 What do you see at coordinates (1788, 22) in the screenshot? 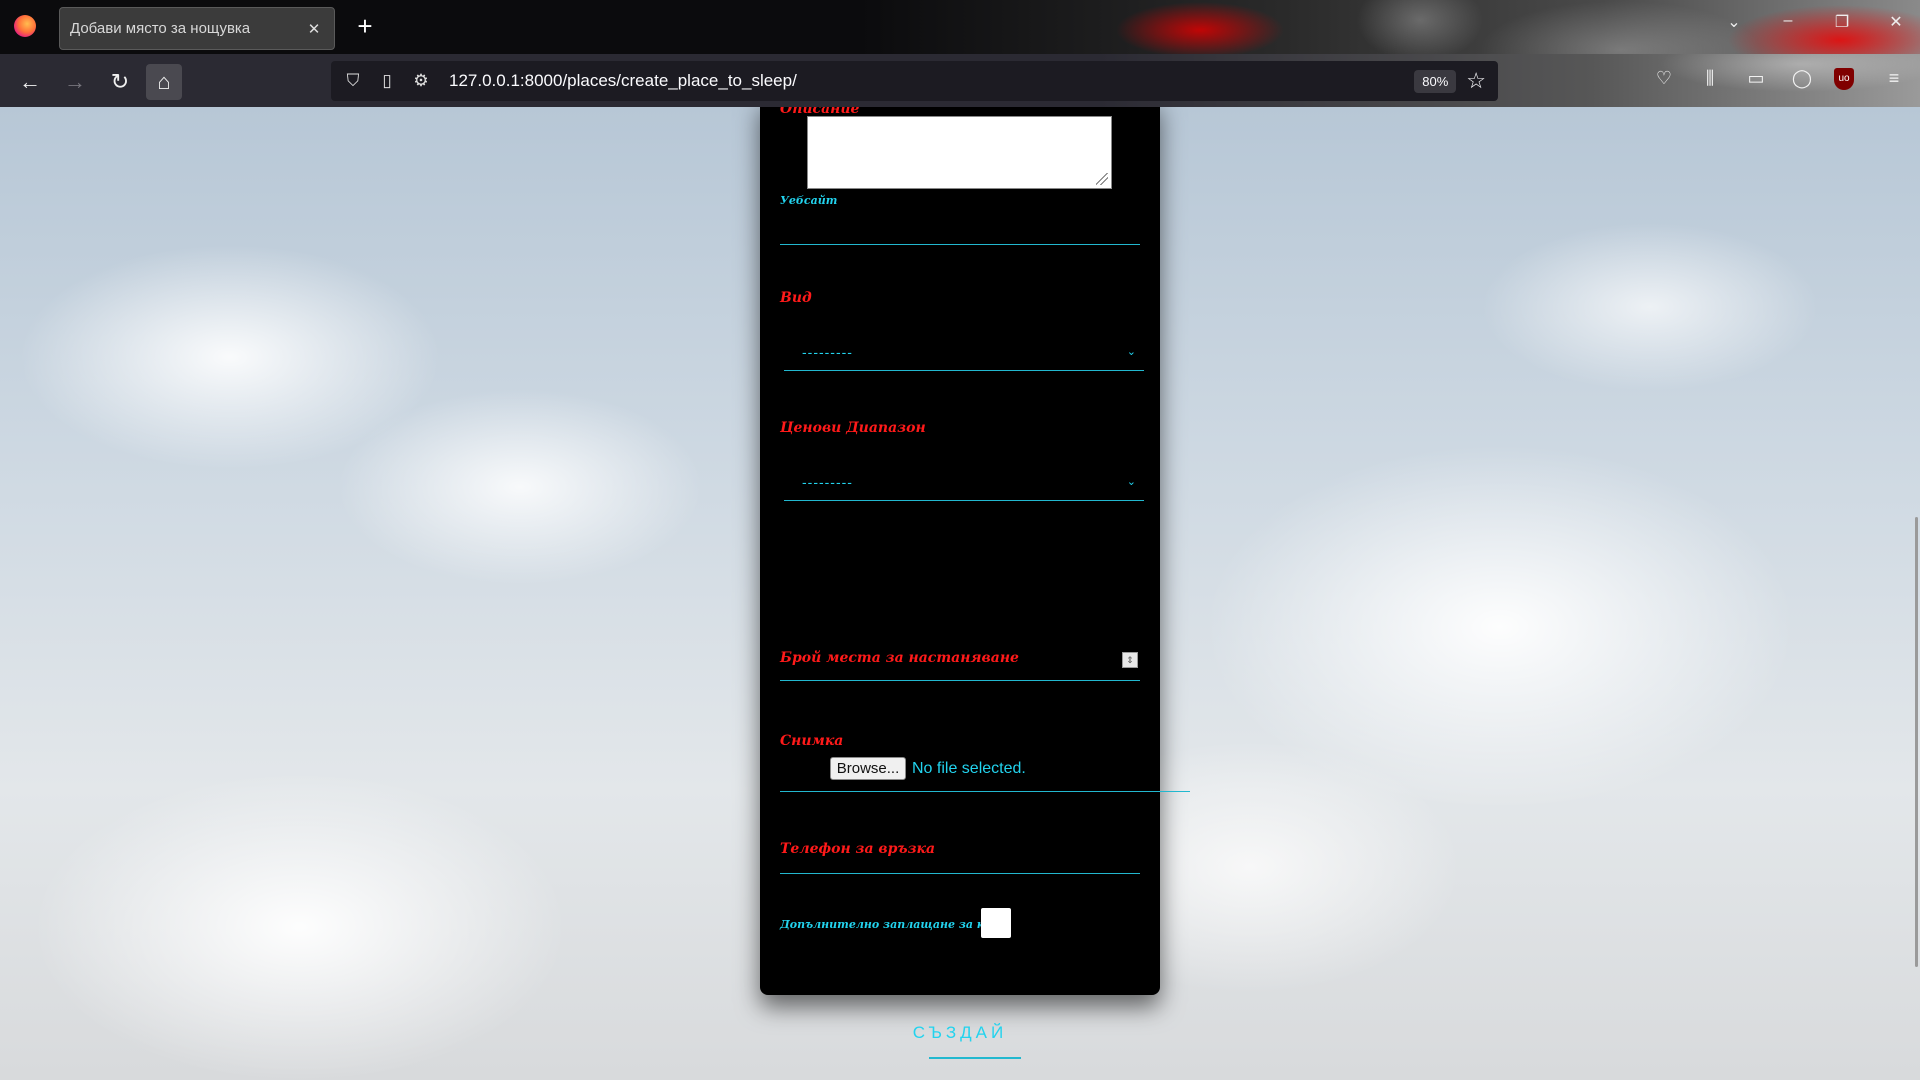
I see `minimize-icon: –` at bounding box center [1788, 22].